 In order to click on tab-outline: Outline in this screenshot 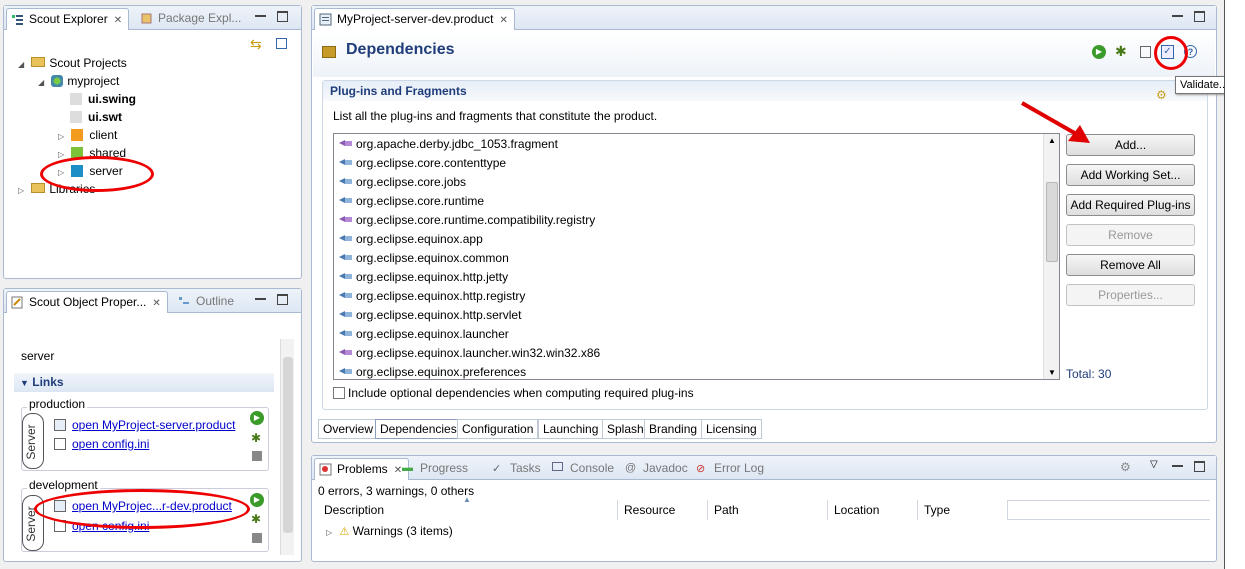, I will do `click(207, 302)`.